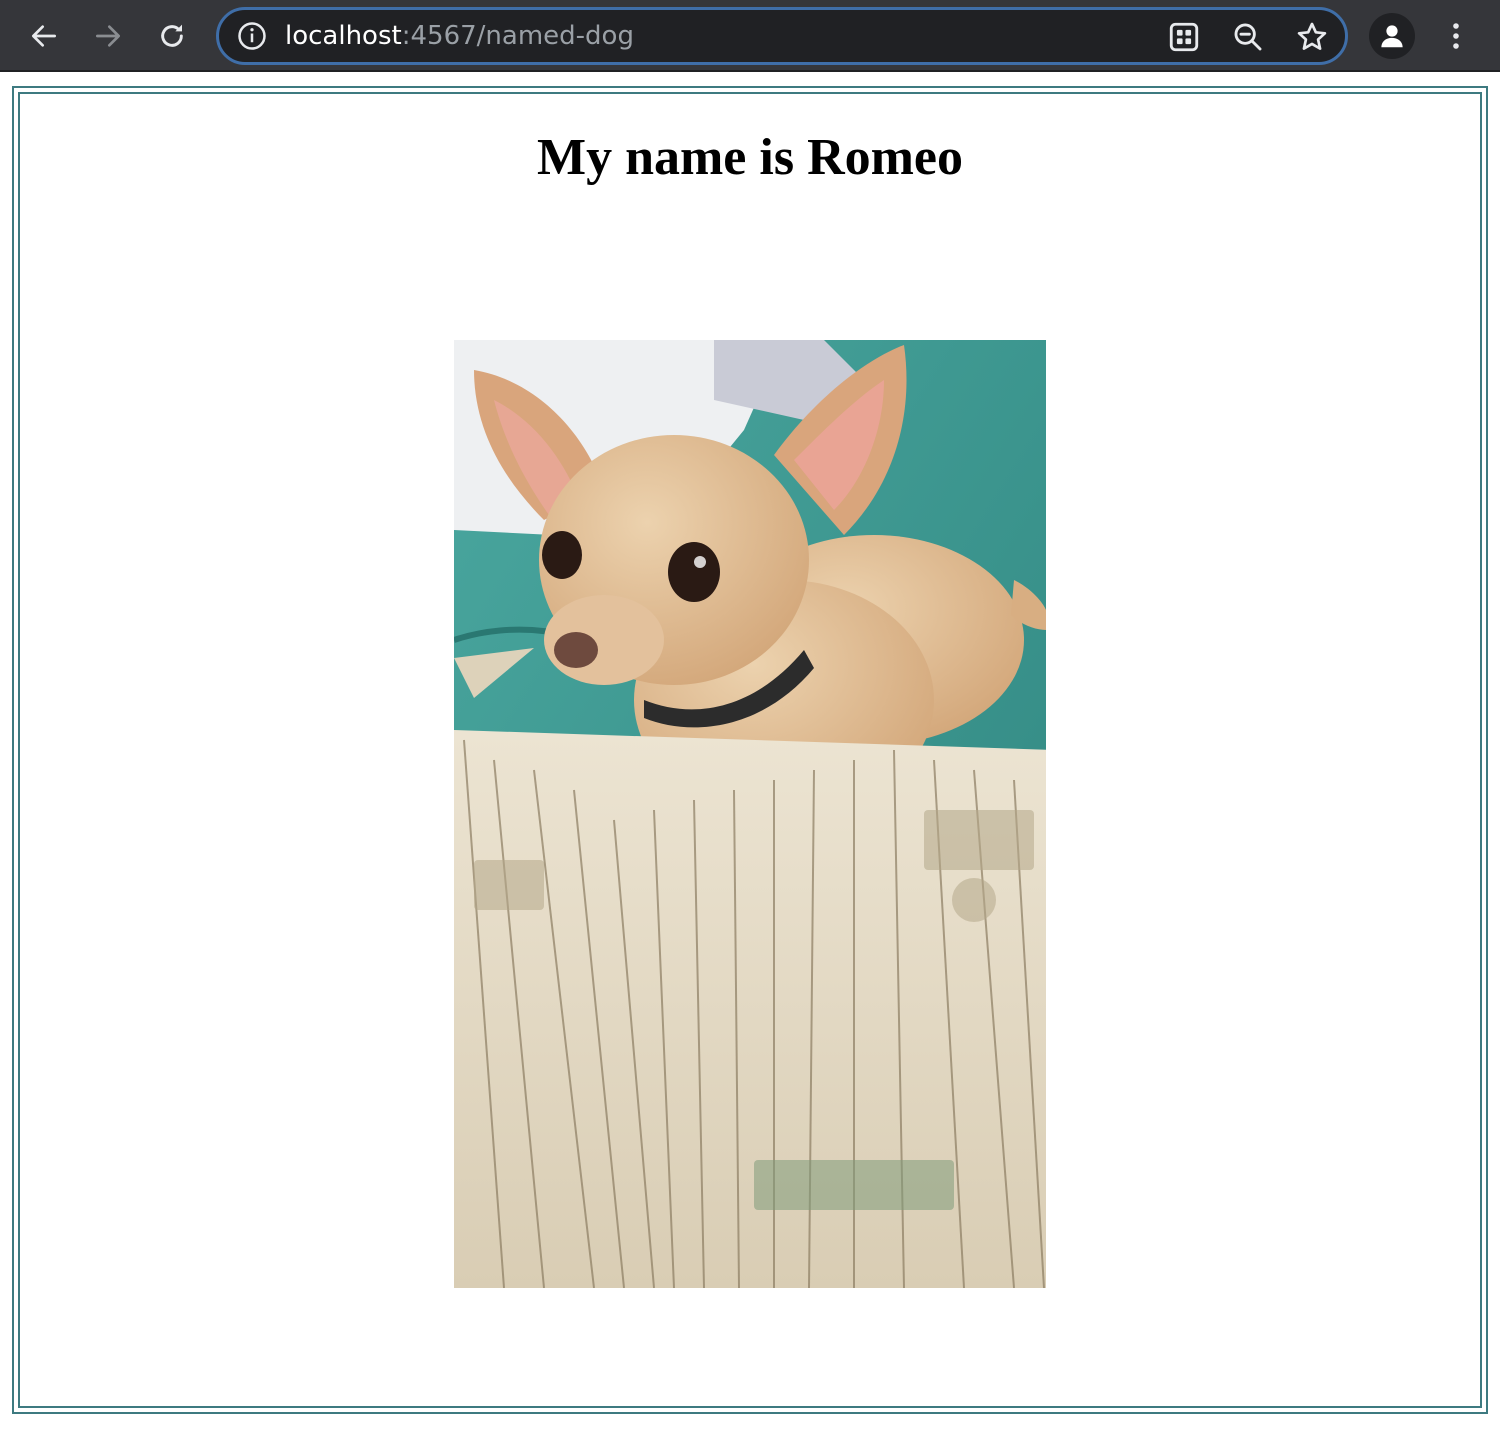  Describe the element at coordinates (517, 36) in the screenshot. I see `url-path: :4567/named-dog` at that location.